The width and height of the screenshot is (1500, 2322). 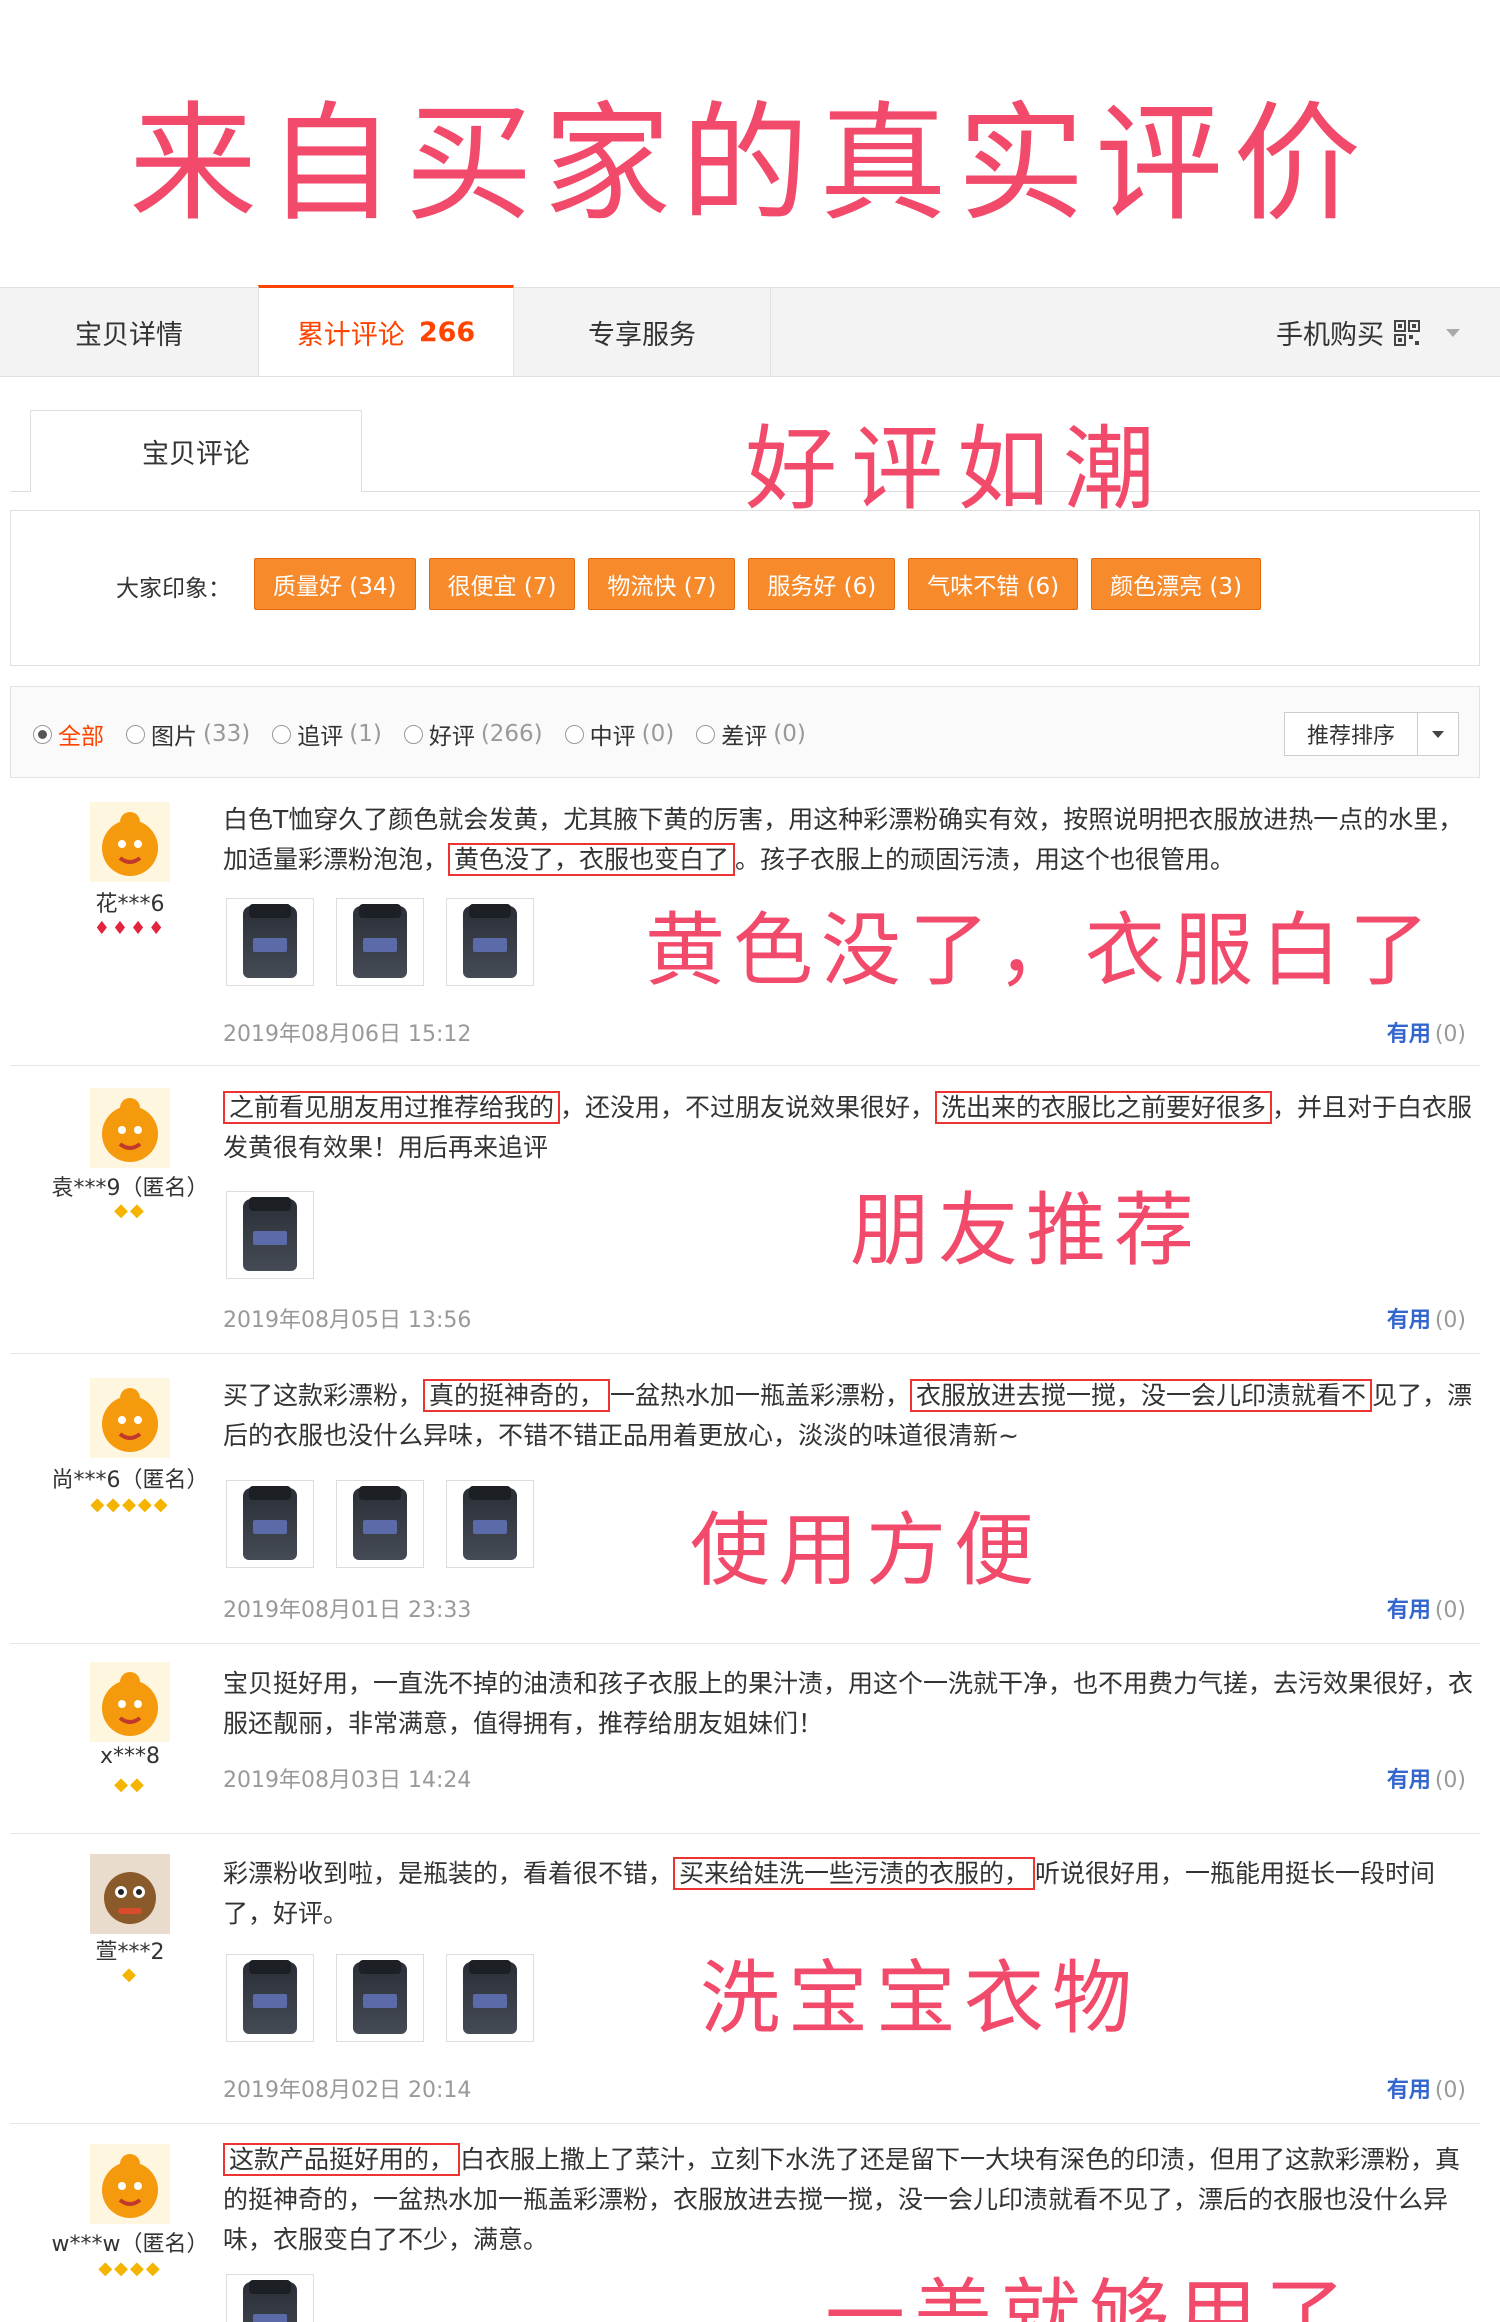 What do you see at coordinates (347, 1320) in the screenshot?
I see `review-date: 2019年08月05日 13:56` at bounding box center [347, 1320].